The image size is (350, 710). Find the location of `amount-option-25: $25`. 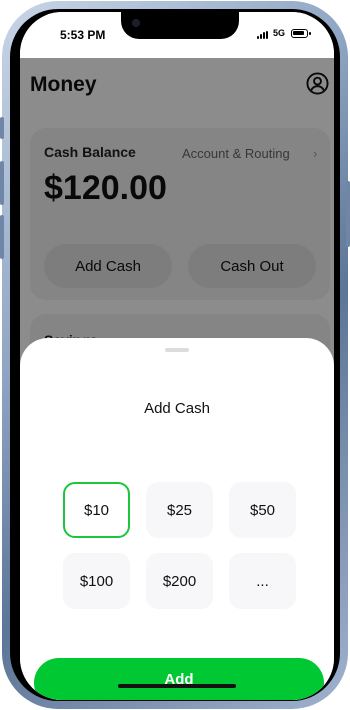

amount-option-25: $25 is located at coordinates (179, 510).